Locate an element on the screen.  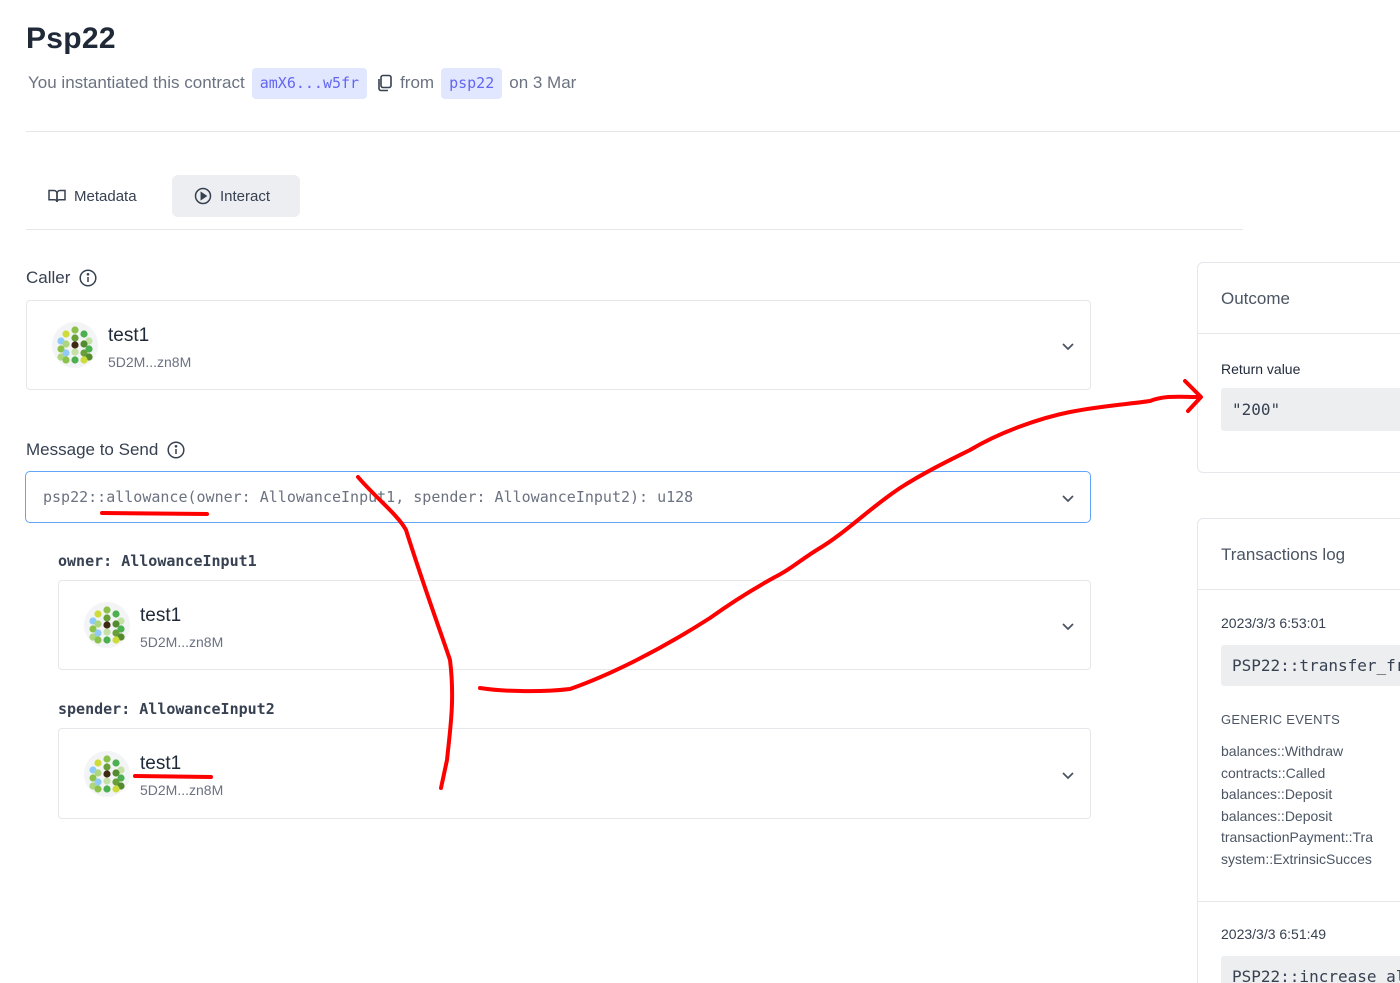
caller-account-name: test1 is located at coordinates (129, 335).